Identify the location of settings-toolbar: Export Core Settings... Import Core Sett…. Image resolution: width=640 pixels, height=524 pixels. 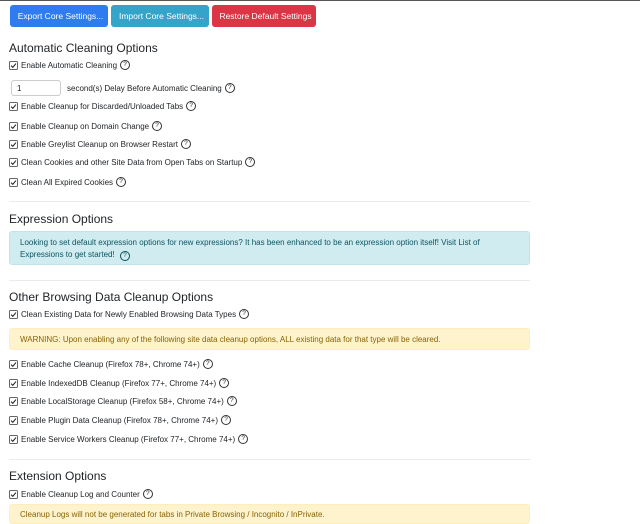
(163, 16).